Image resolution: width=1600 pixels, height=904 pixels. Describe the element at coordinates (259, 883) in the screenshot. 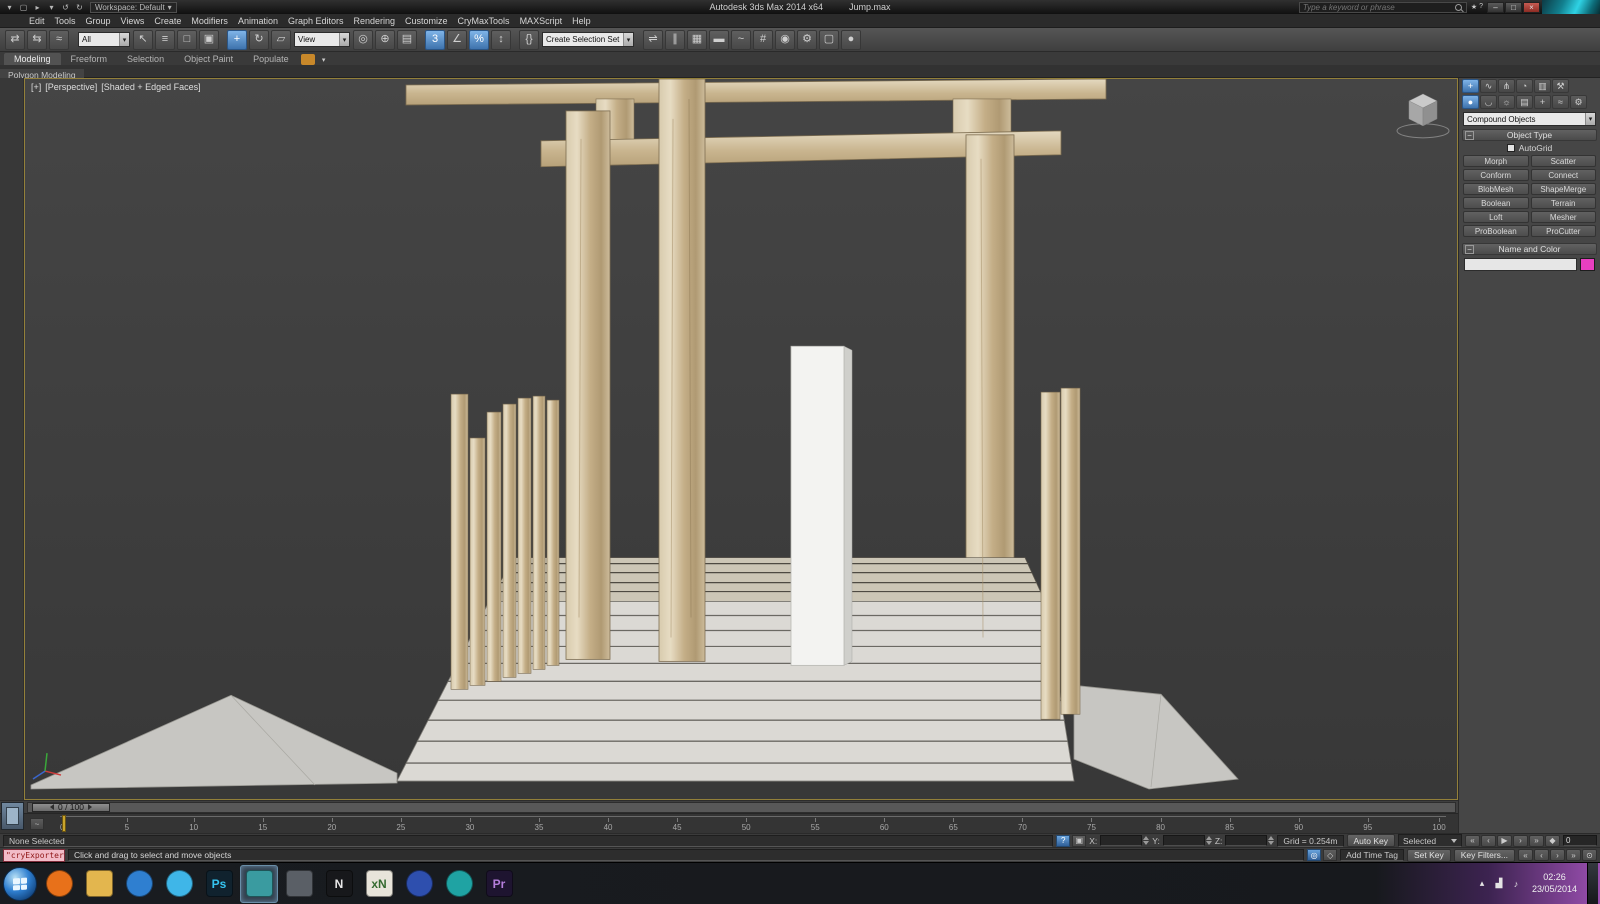

I see `taskbar-3dsmax` at that location.